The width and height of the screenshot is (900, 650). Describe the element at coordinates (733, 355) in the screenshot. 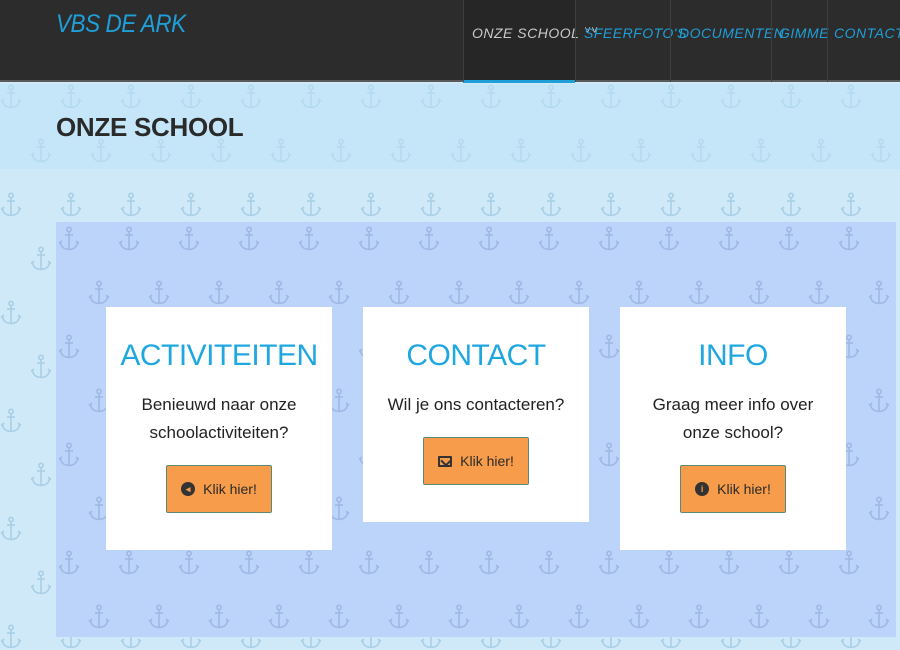

I see `card-title: INFO` at that location.